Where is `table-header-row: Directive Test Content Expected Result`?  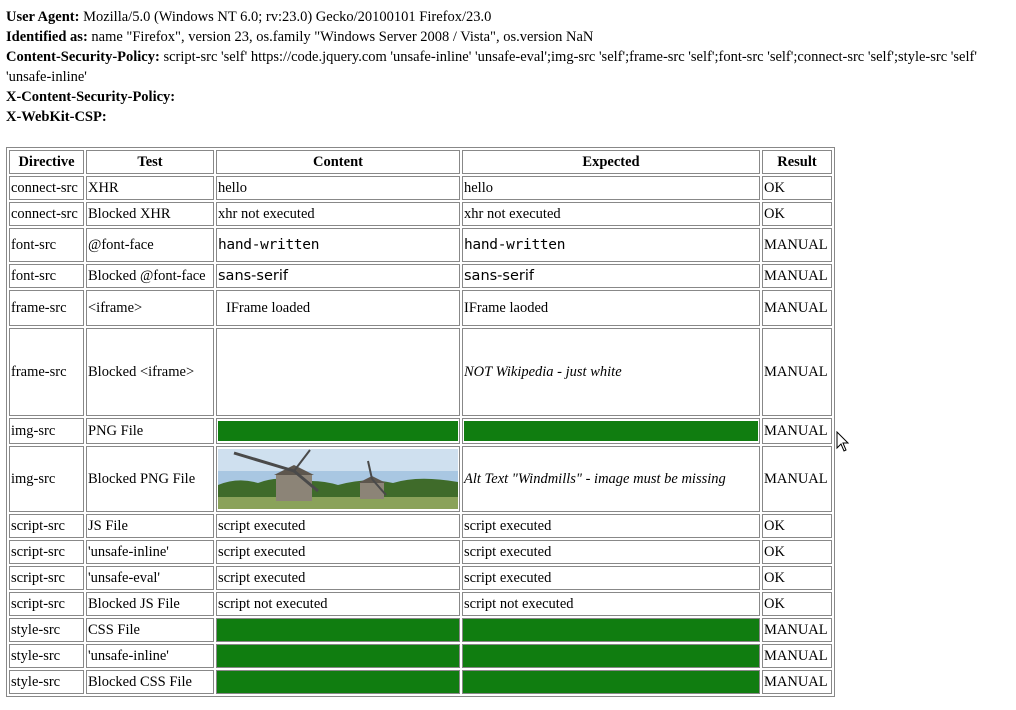
table-header-row: Directive Test Content Expected Result is located at coordinates (420, 162).